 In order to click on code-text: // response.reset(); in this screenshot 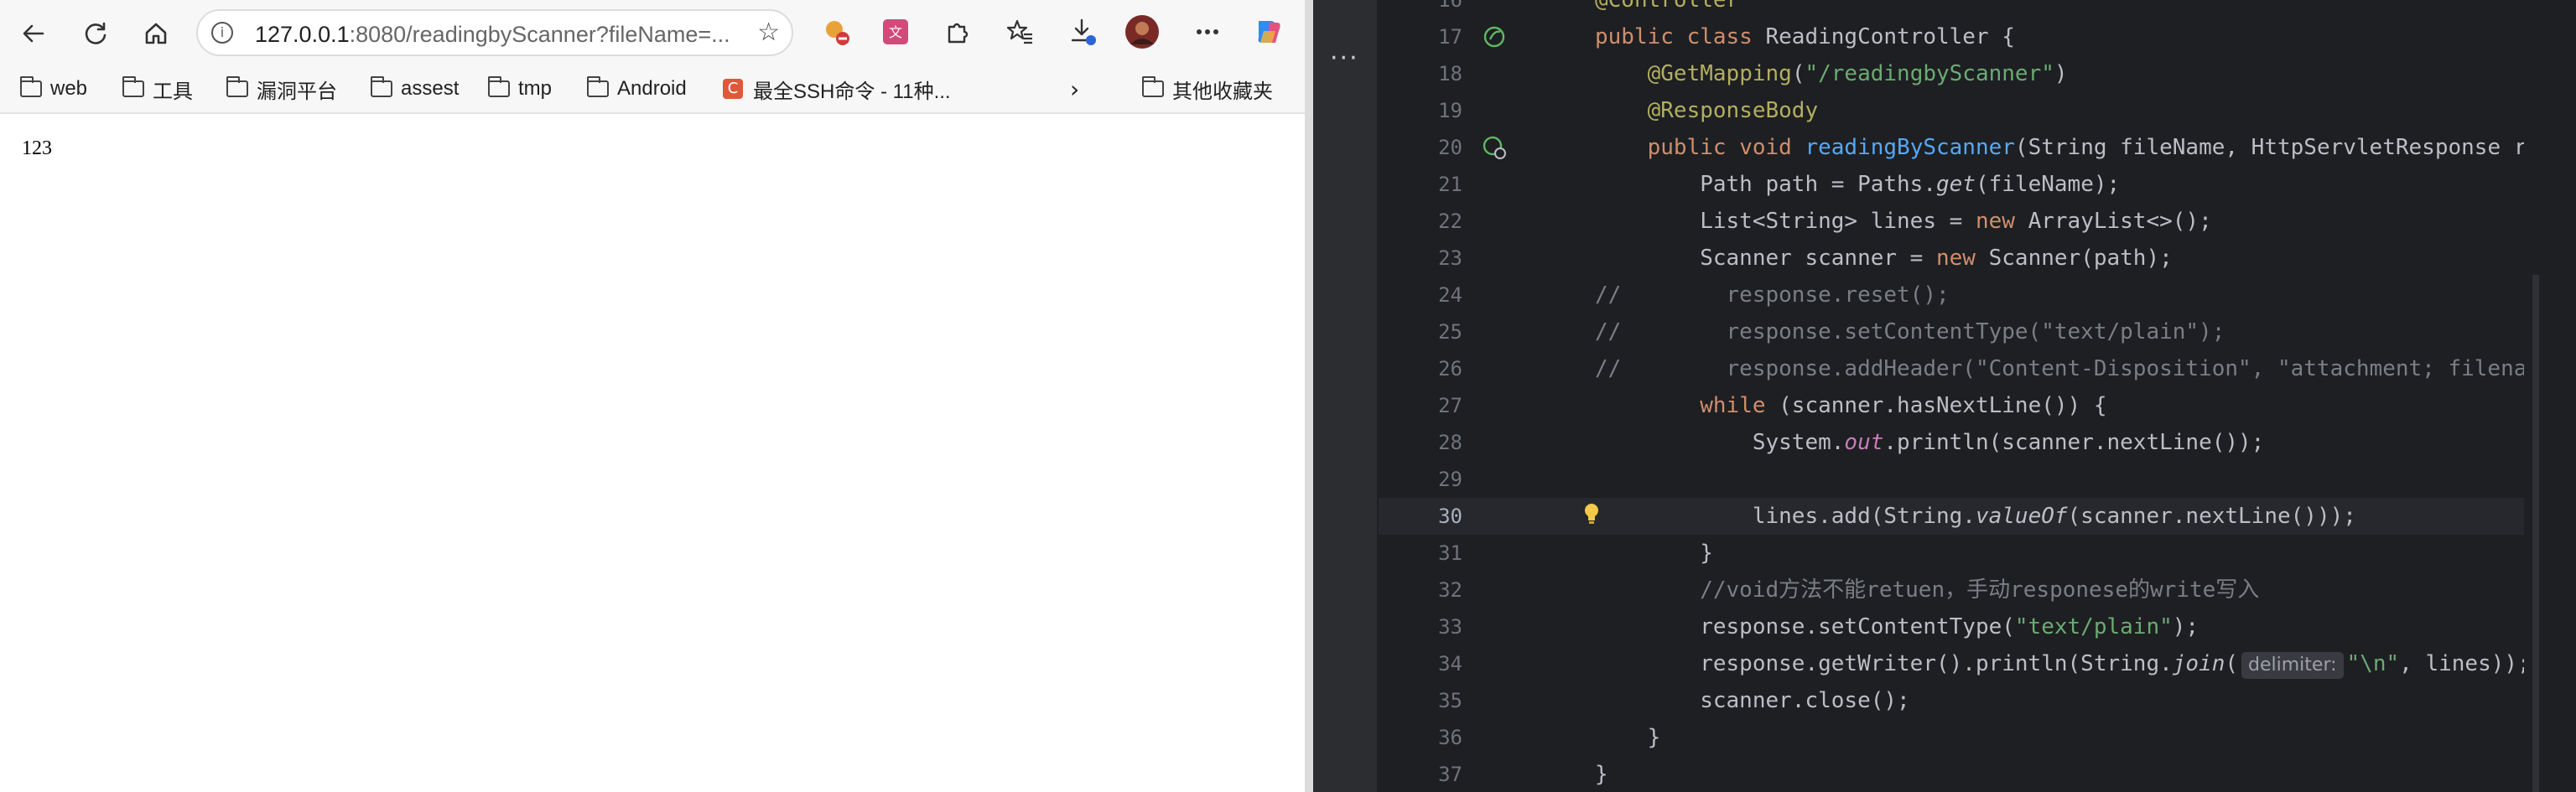, I will do `click(1772, 295)`.